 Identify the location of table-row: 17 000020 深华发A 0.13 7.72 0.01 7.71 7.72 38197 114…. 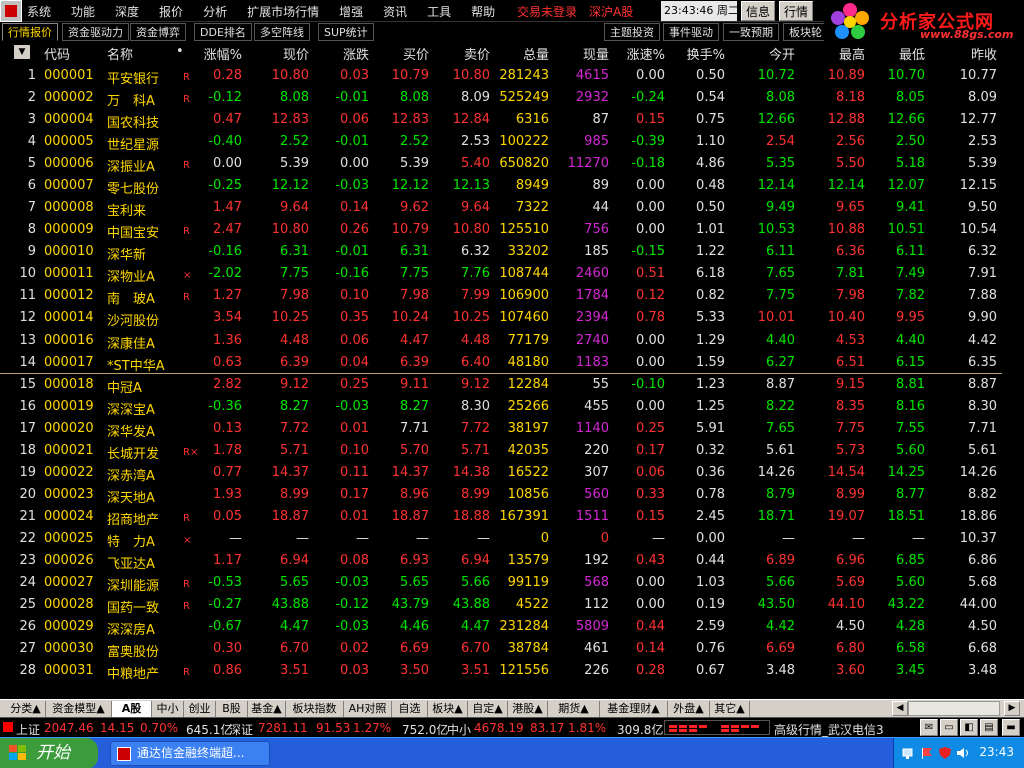
(501, 430).